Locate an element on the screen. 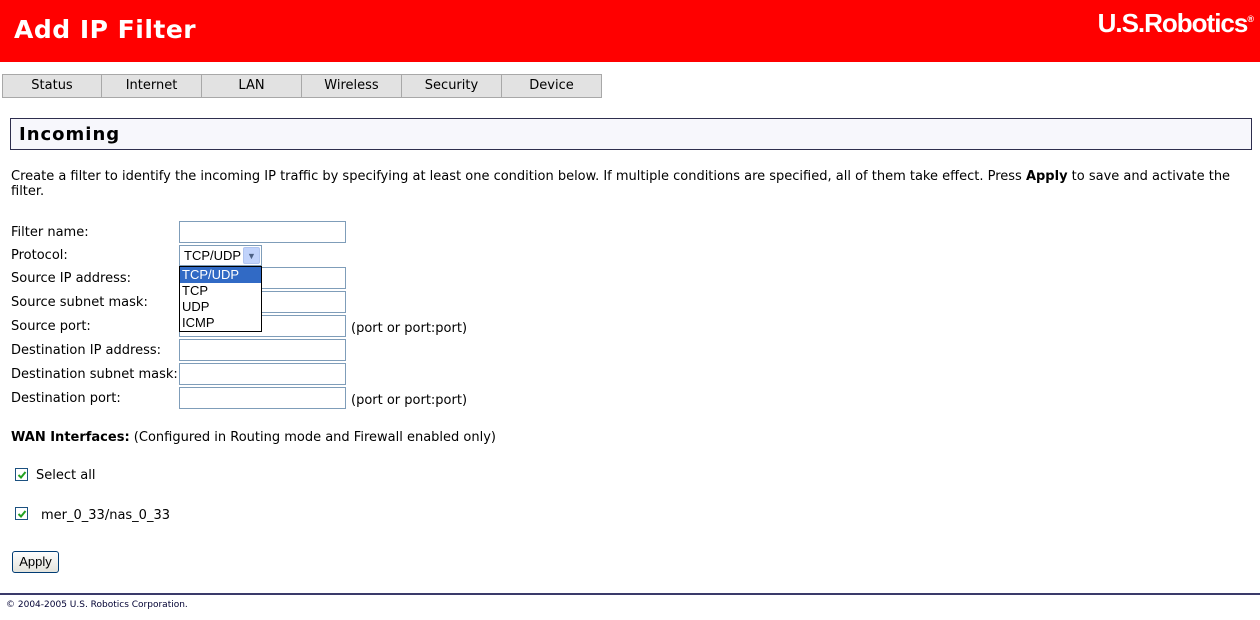  copyright-text: © 2004-2005 U.S. Robotics Corporation. is located at coordinates (97, 605).